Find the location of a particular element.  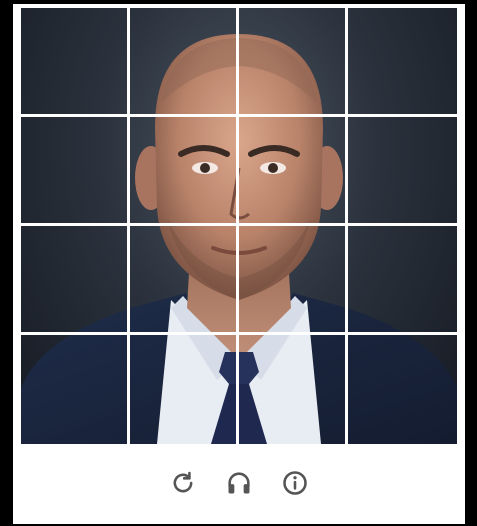

reload-button is located at coordinates (183, 483).